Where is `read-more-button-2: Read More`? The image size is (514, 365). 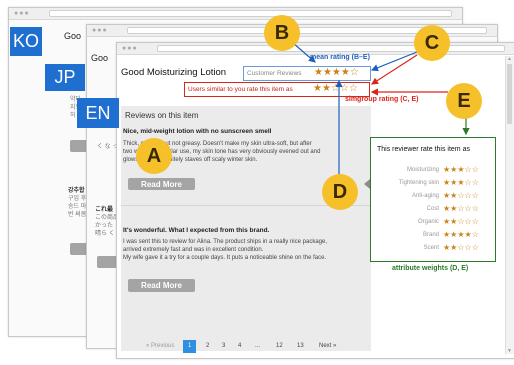
read-more-button-2: Read More is located at coordinates (161, 285).